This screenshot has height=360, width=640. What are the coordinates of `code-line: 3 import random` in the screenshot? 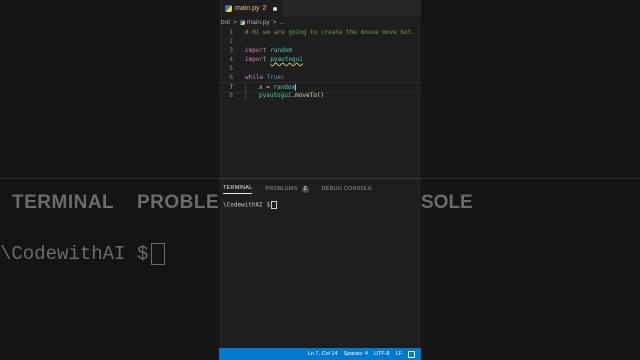 It's located at (320, 50).